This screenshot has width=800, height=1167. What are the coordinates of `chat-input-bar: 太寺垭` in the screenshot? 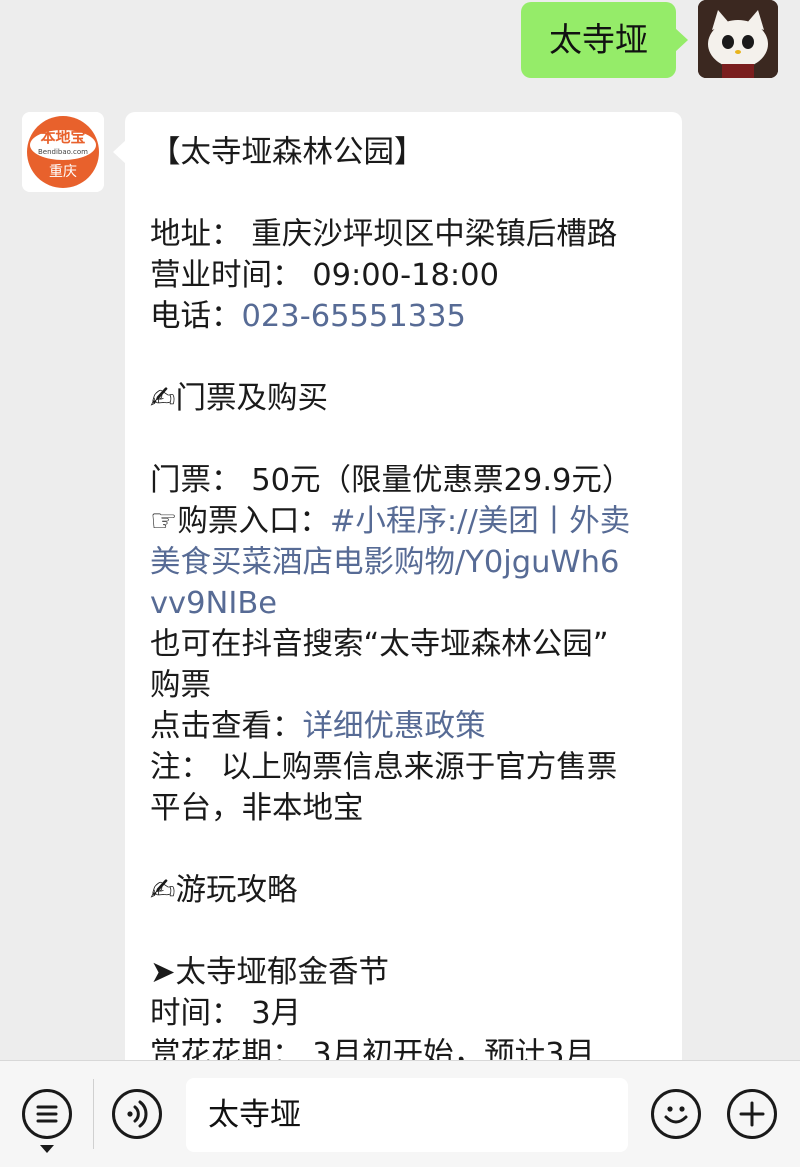 It's located at (400, 1113).